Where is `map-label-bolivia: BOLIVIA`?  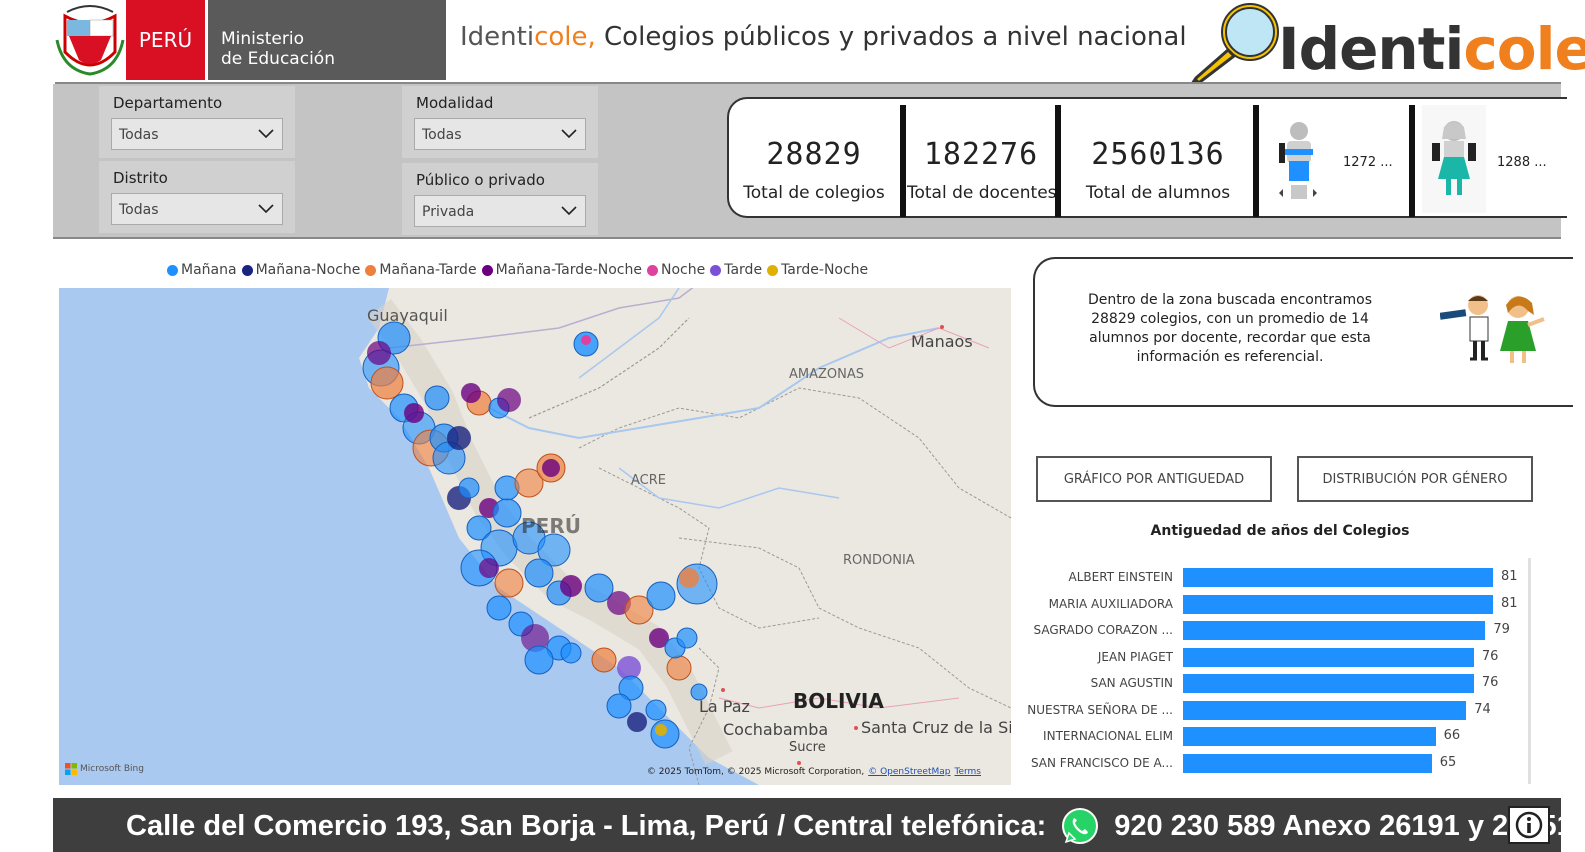 map-label-bolivia: BOLIVIA is located at coordinates (838, 701).